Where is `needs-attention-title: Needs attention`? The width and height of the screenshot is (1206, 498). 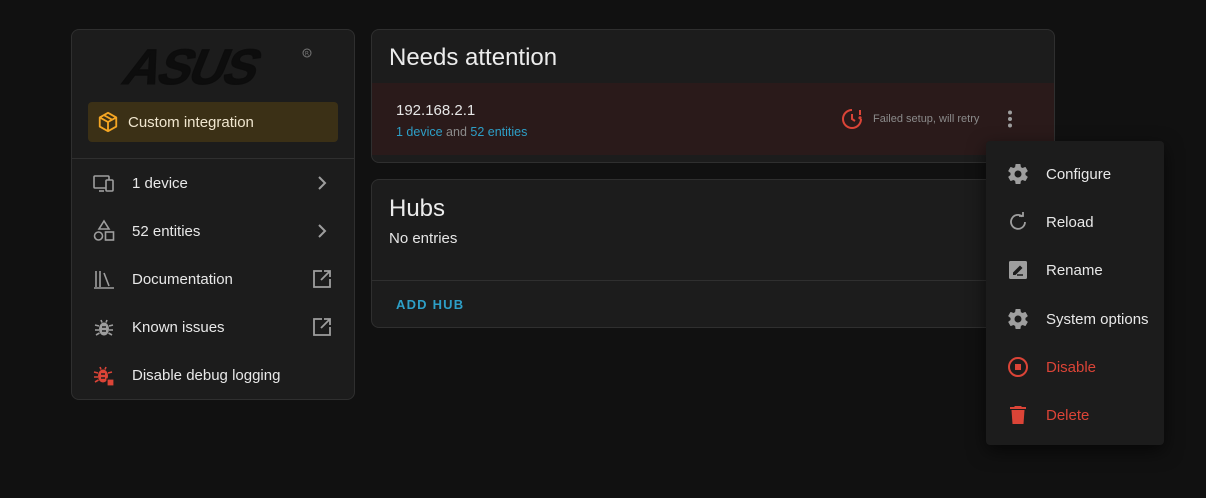 needs-attention-title: Needs attention is located at coordinates (473, 57).